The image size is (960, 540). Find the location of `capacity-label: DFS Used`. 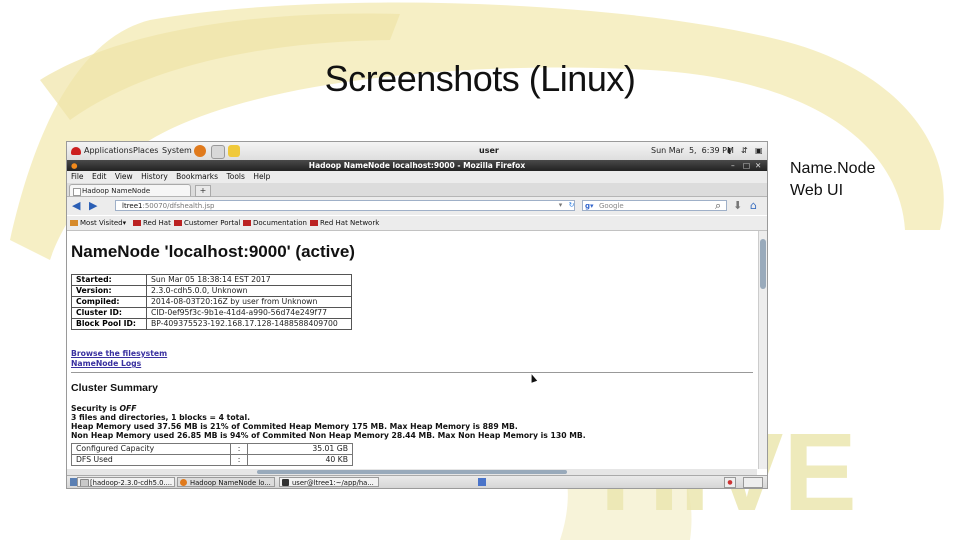

capacity-label: DFS Used is located at coordinates (151, 460).